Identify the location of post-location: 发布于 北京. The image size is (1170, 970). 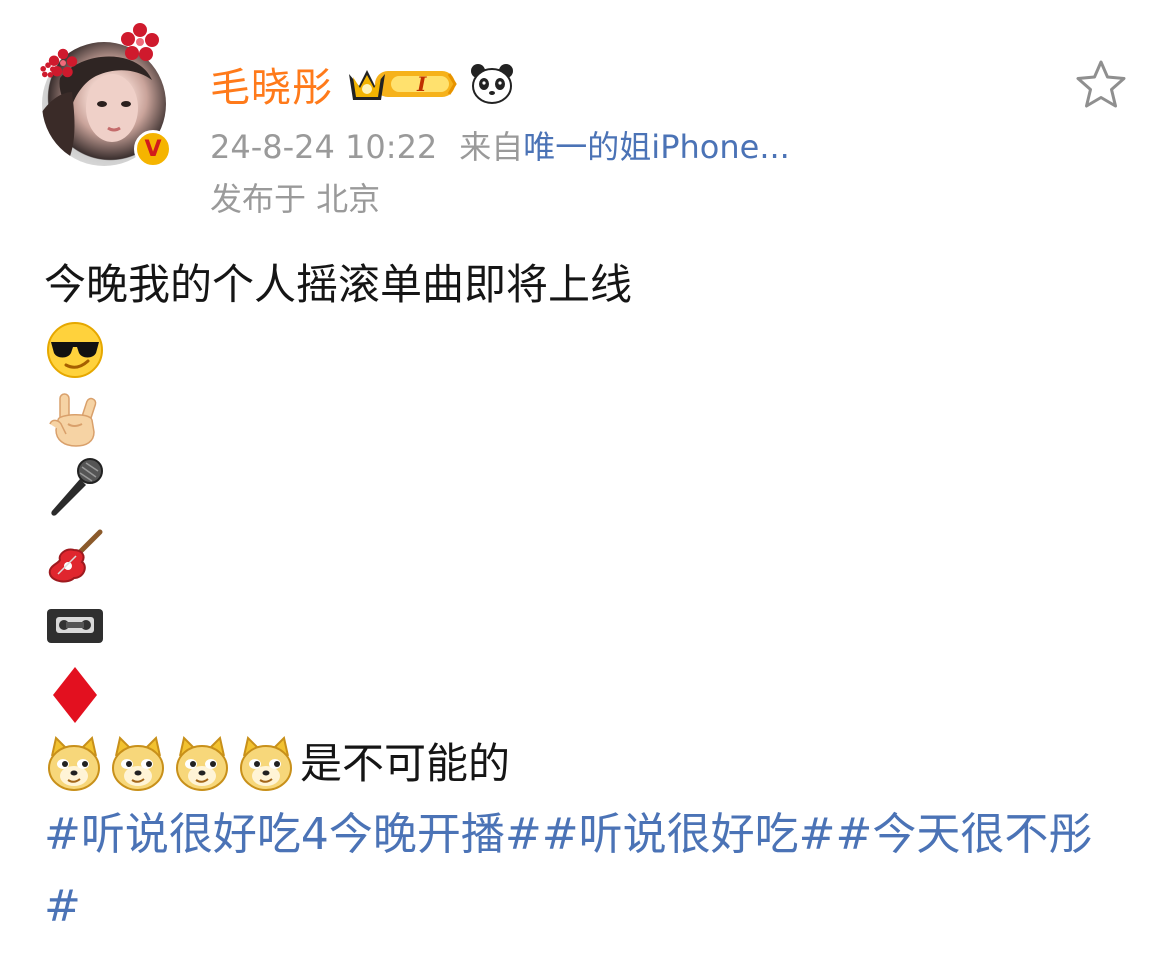
(295, 199).